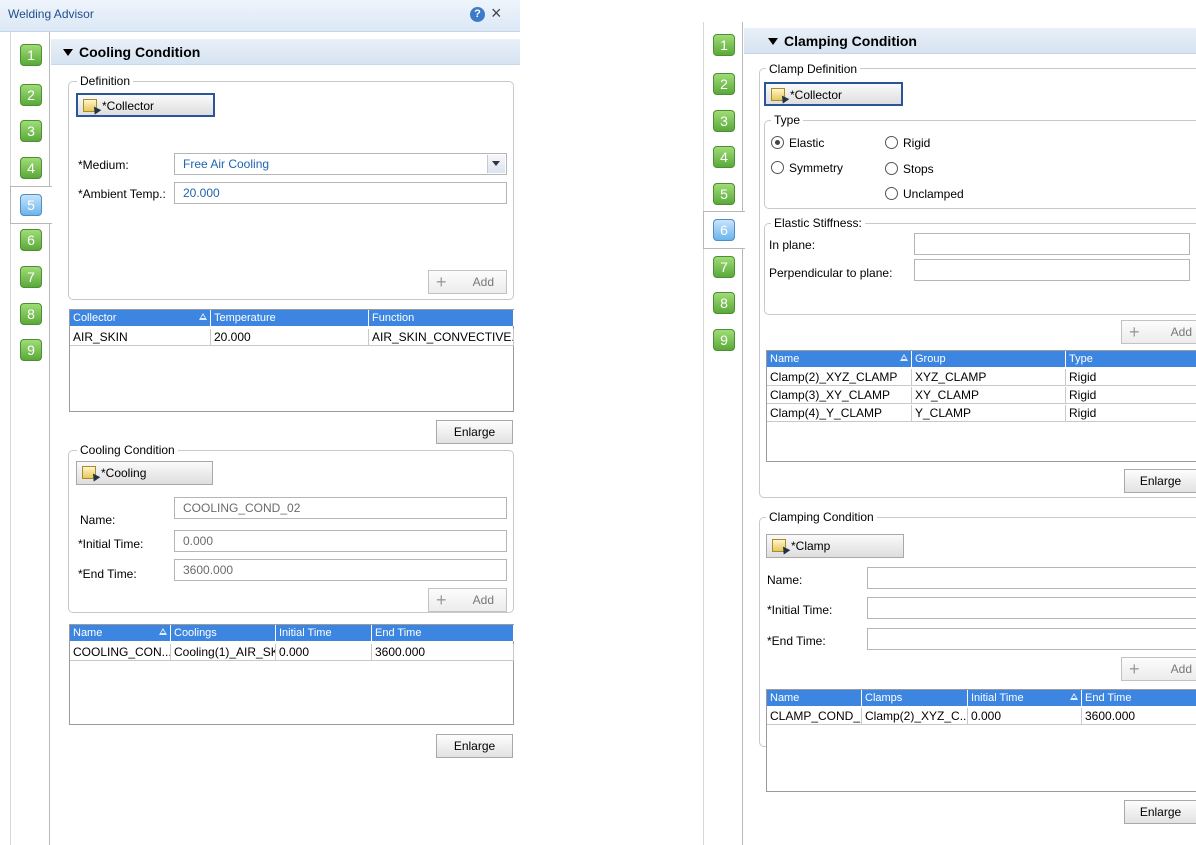 The image size is (1196, 845). What do you see at coordinates (477, 14) in the screenshot?
I see `help-icon: ?` at bounding box center [477, 14].